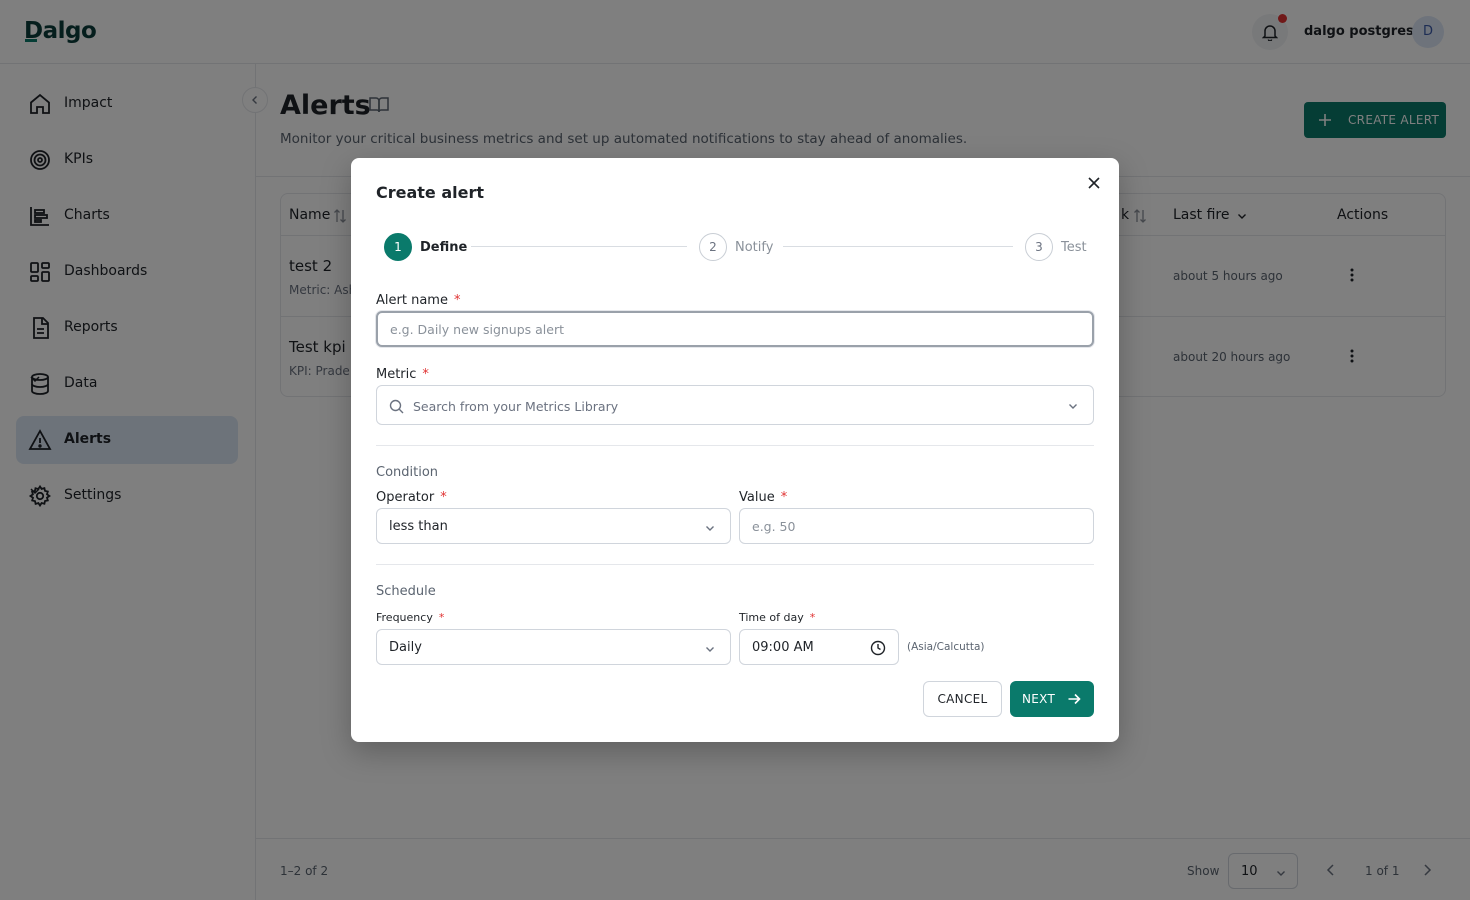 This screenshot has height=900, width=1470. I want to click on time-of-day-label: Time of day *, so click(777, 617).